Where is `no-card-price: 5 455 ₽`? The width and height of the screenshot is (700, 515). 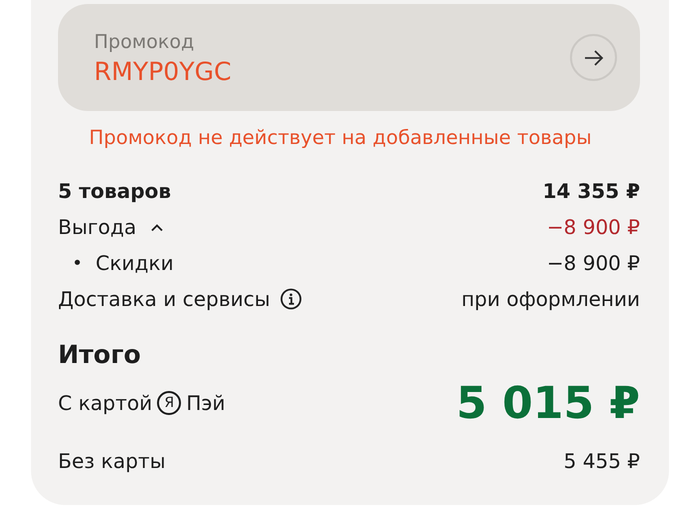
no-card-price: 5 455 ₽ is located at coordinates (602, 461).